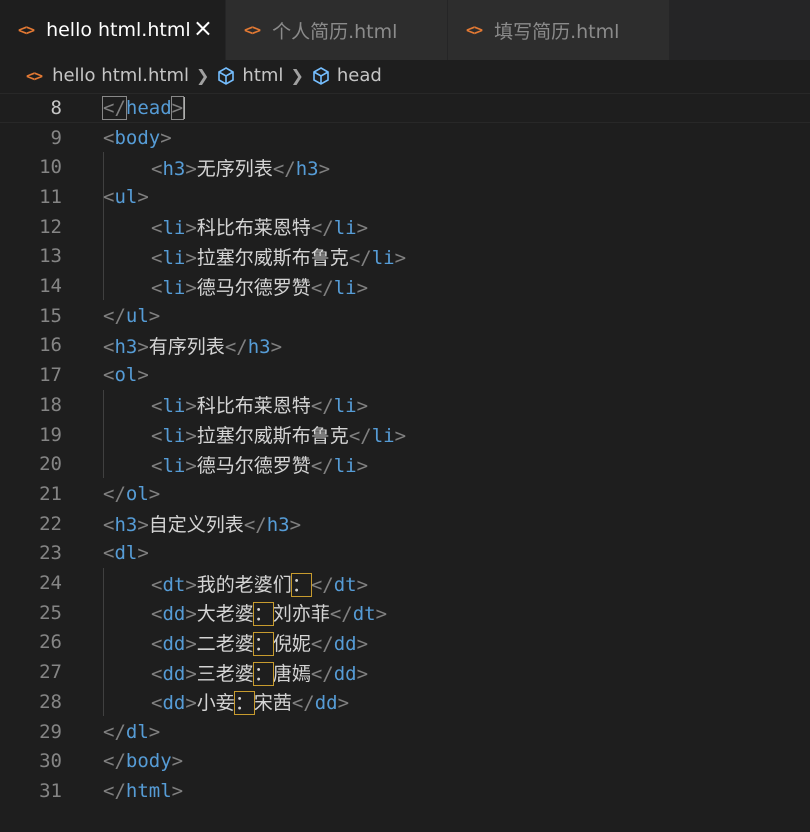  Describe the element at coordinates (405, 672) in the screenshot. I see `code-line: 27 <dd>三老婆：唐嫣</dd>` at that location.